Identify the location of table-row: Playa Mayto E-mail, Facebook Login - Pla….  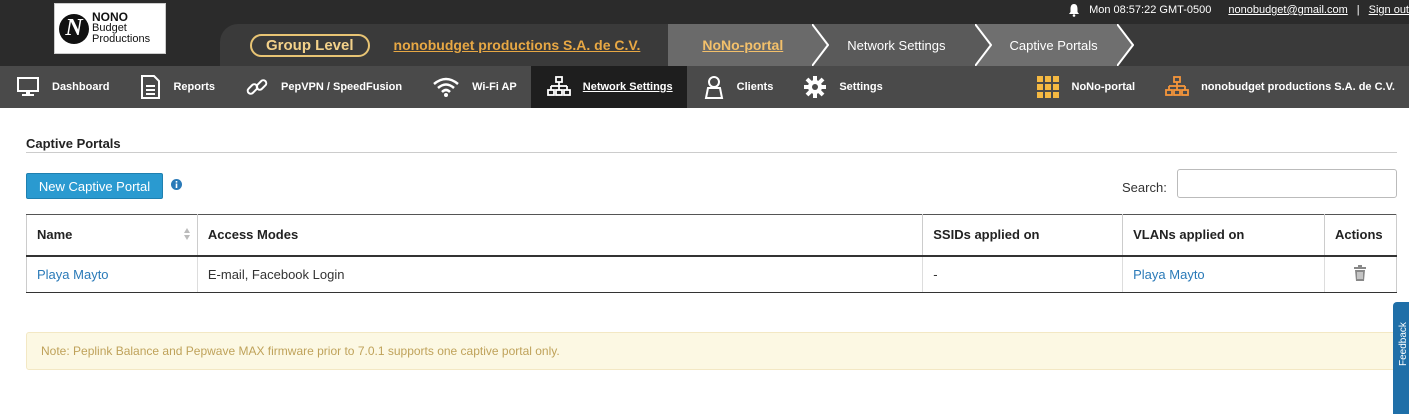
(712, 274).